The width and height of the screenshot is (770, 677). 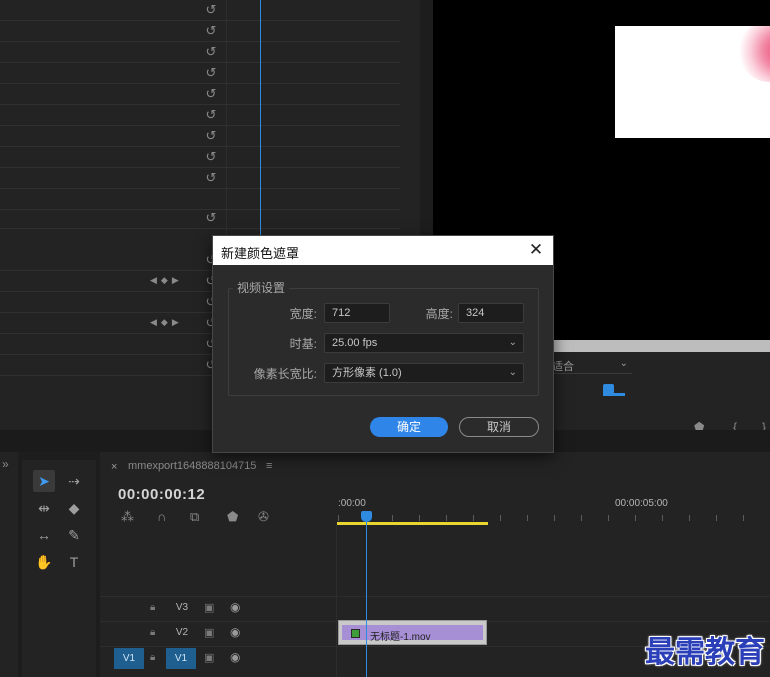 What do you see at coordinates (182, 607) in the screenshot?
I see `track-name: V3` at bounding box center [182, 607].